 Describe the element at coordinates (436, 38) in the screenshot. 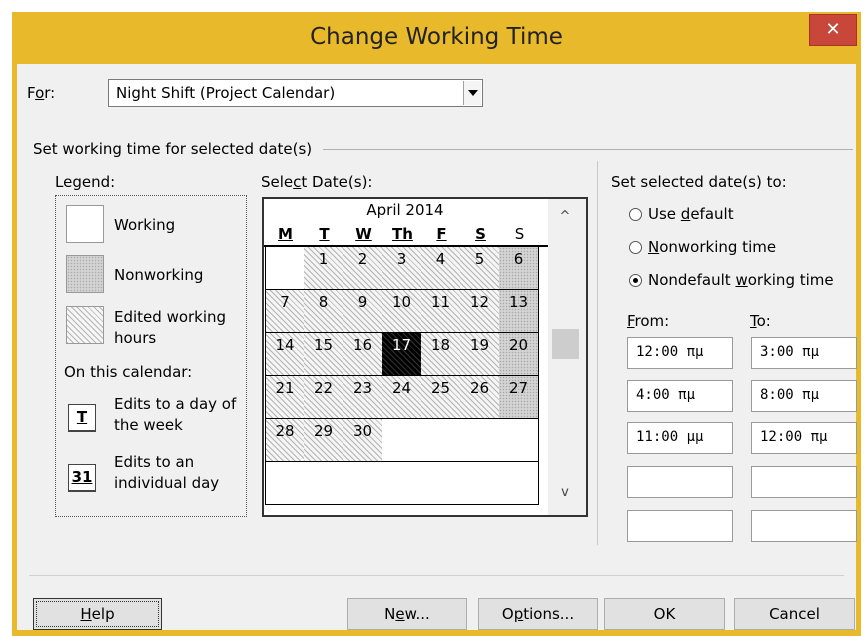

I see `title-bar: Change Working Time ✕` at that location.